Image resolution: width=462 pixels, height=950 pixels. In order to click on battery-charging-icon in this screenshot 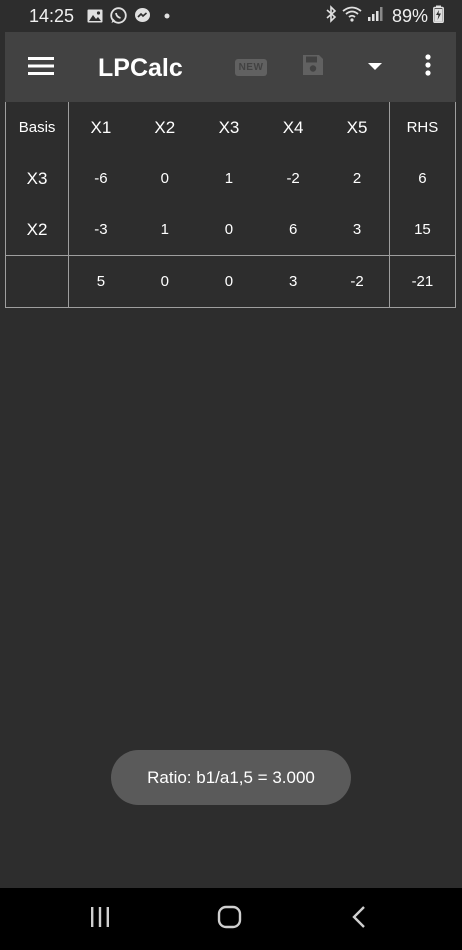, I will do `click(438, 16)`.